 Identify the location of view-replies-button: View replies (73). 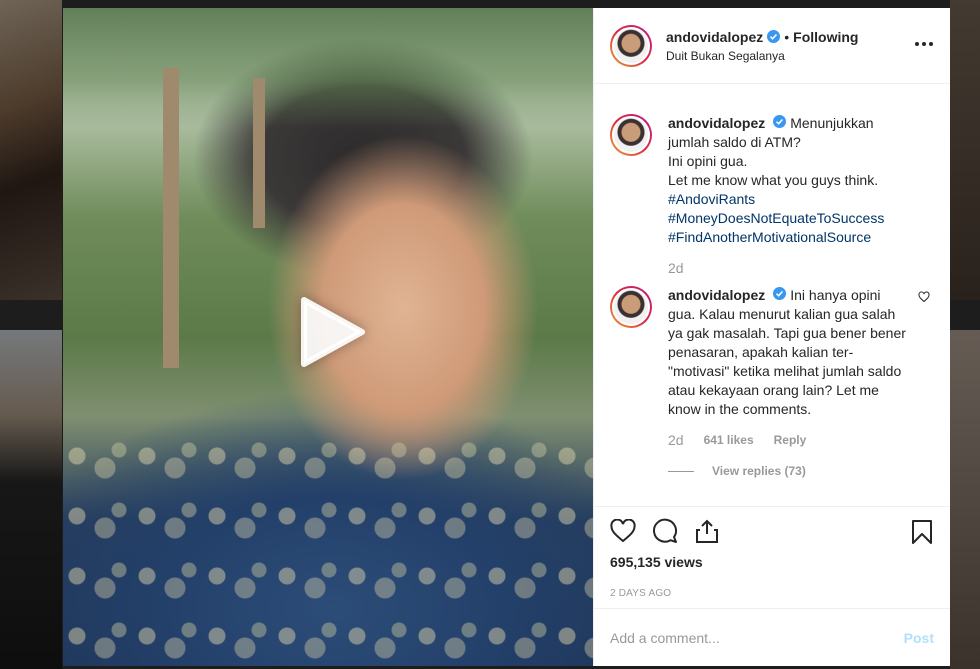
(801, 471).